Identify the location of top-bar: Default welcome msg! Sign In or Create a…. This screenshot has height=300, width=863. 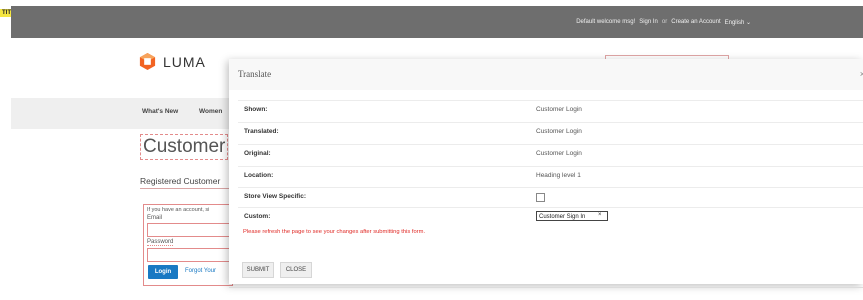
(437, 22).